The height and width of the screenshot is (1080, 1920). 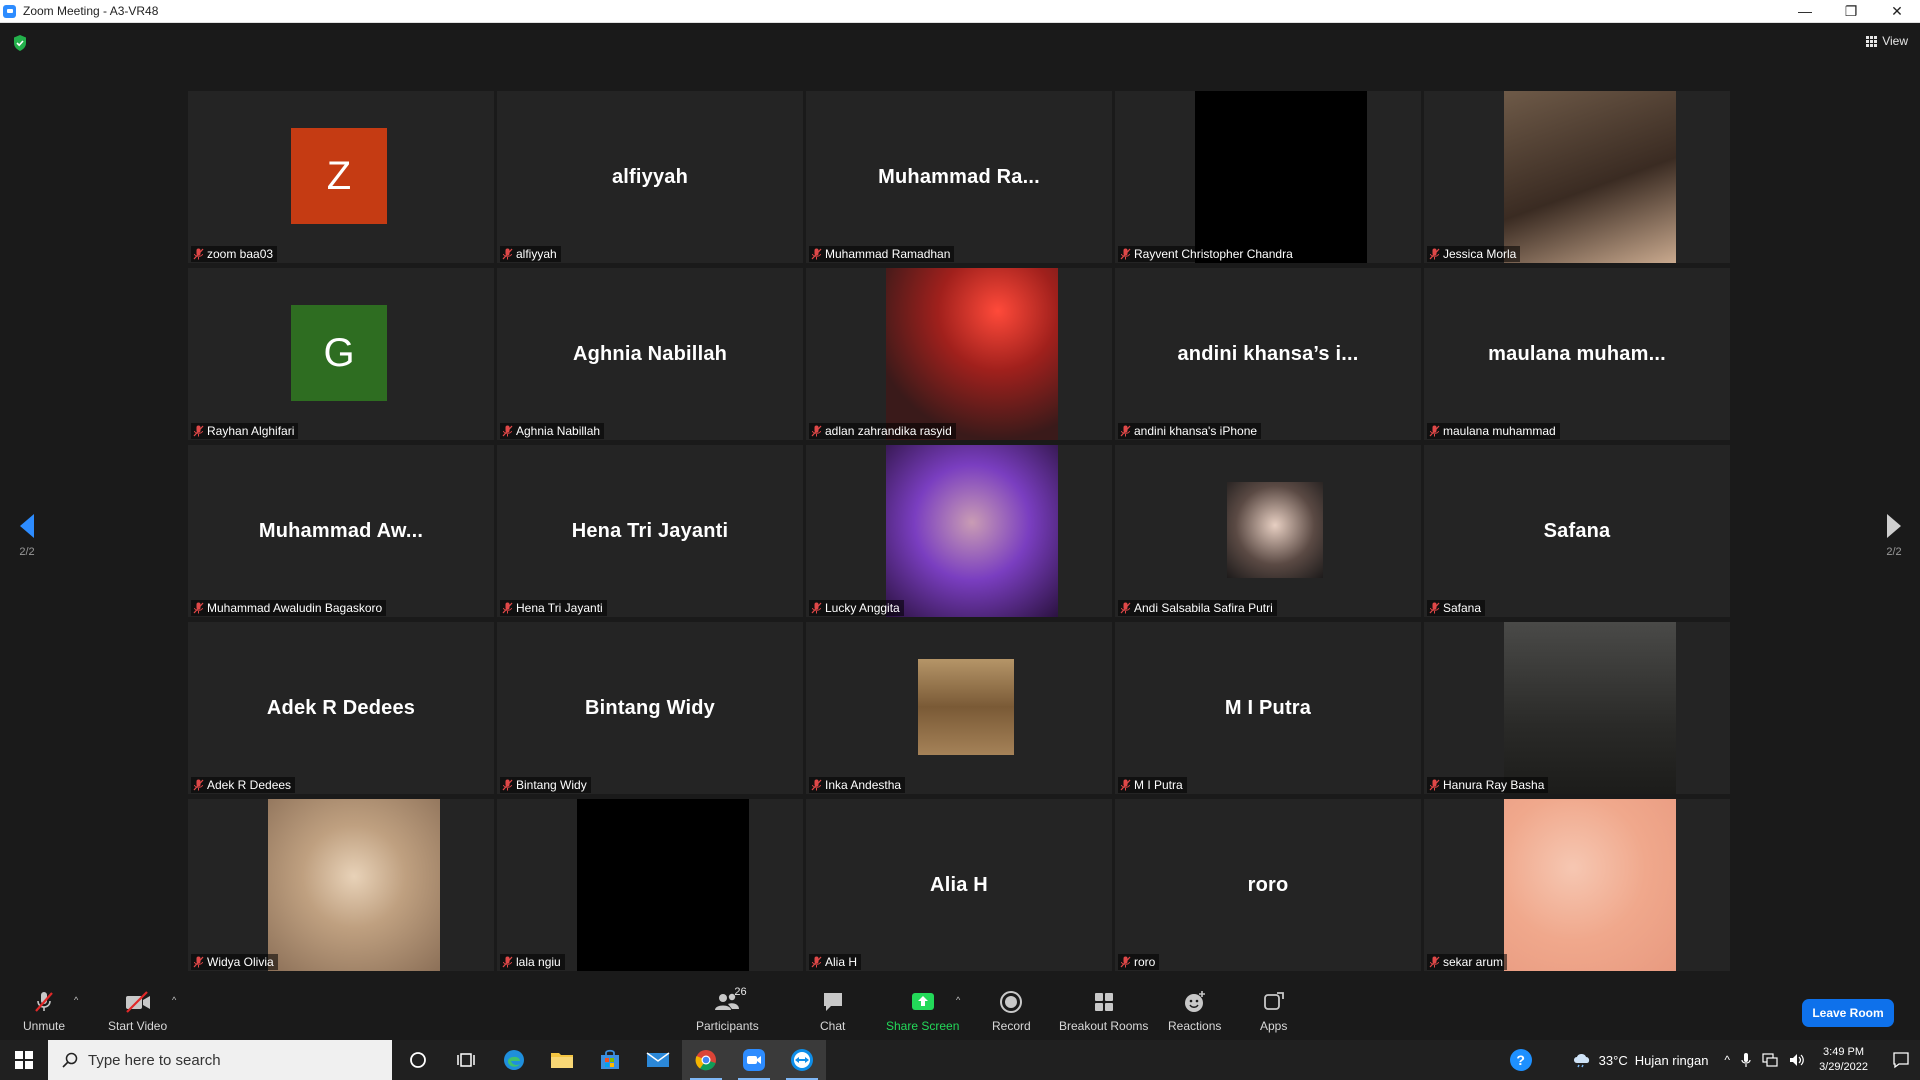 What do you see at coordinates (1851, 11) in the screenshot?
I see `restore-button: ❐` at bounding box center [1851, 11].